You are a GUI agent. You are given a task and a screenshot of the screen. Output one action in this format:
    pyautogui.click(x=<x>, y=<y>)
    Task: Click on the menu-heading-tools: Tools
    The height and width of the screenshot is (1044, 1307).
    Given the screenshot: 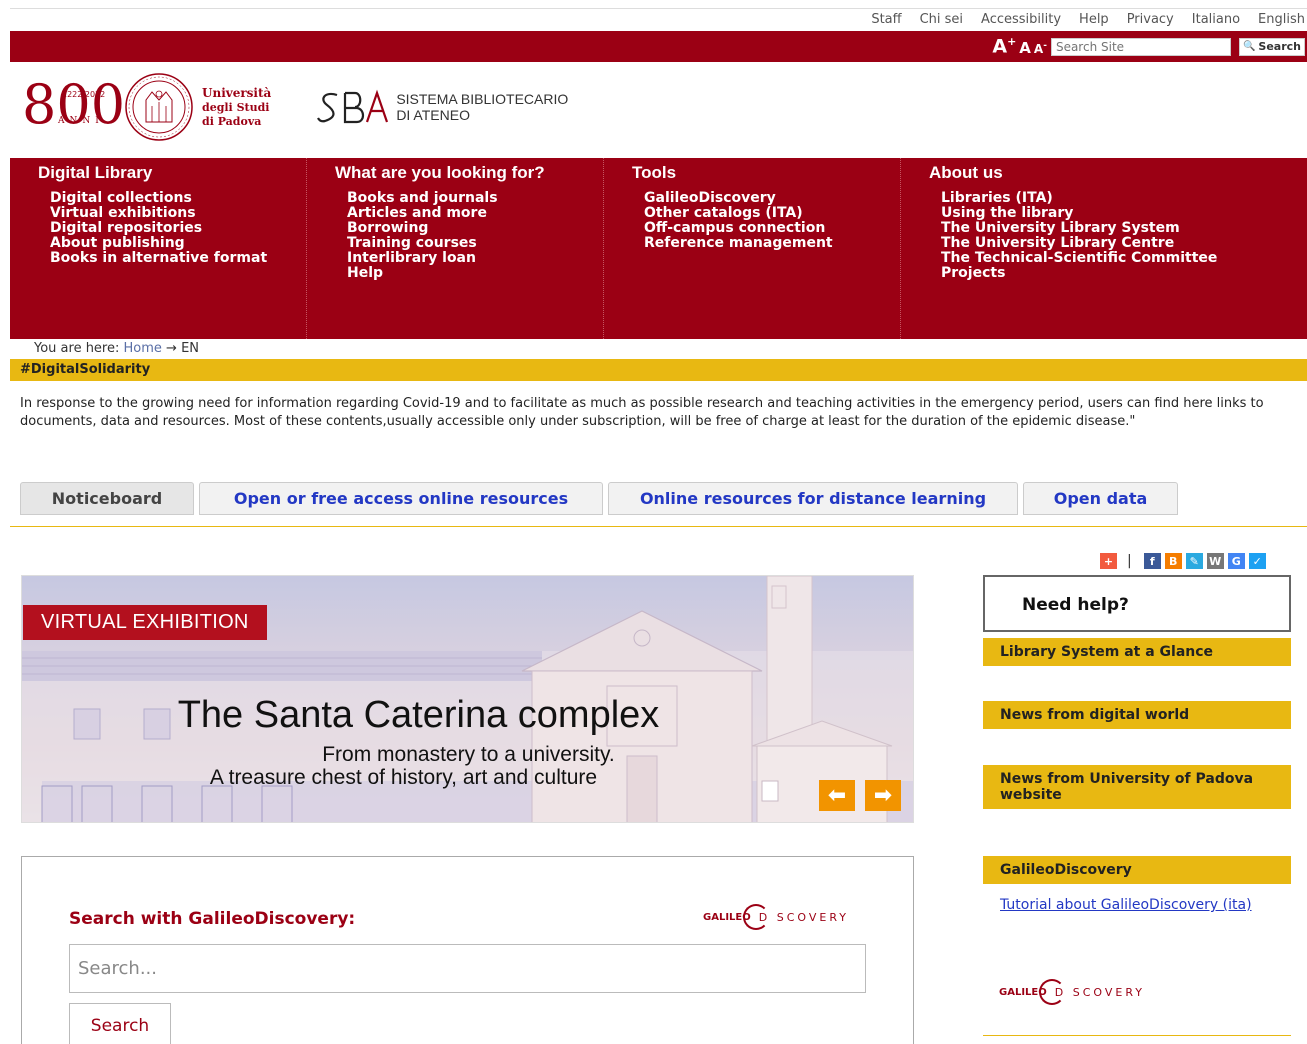 What is the action you would take?
    pyautogui.click(x=766, y=173)
    